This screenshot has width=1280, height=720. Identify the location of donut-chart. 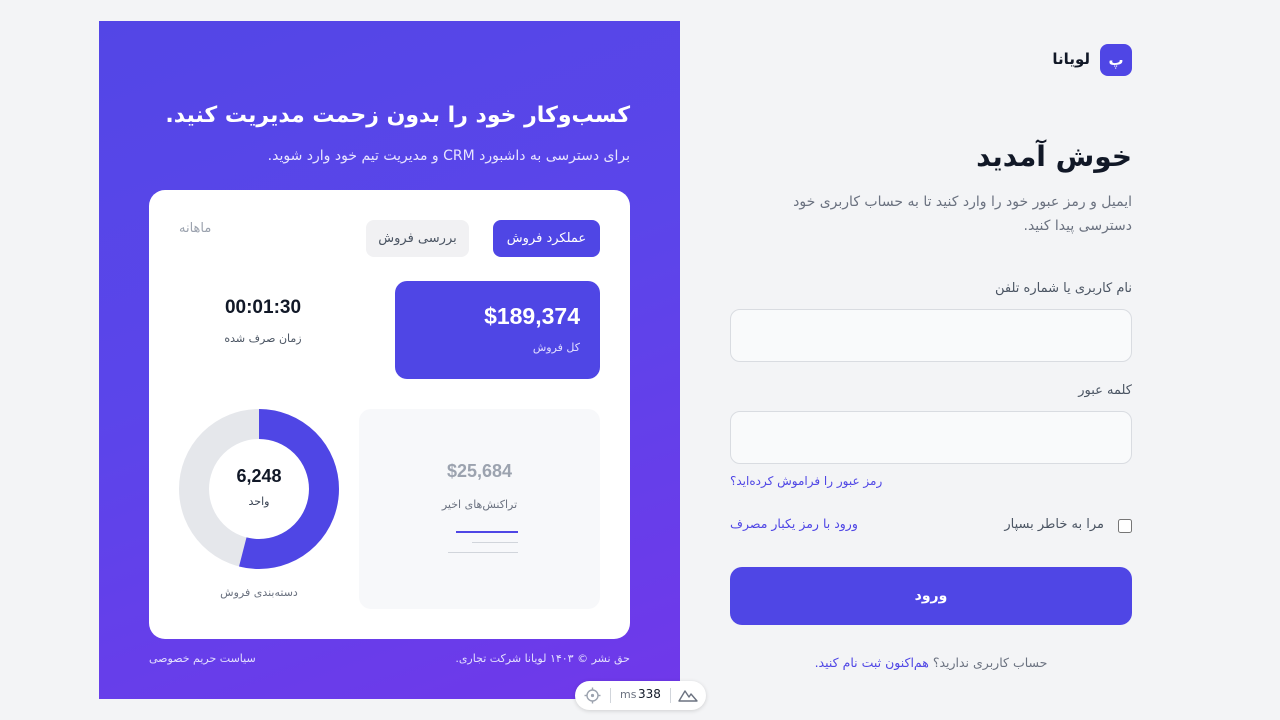
(259, 489).